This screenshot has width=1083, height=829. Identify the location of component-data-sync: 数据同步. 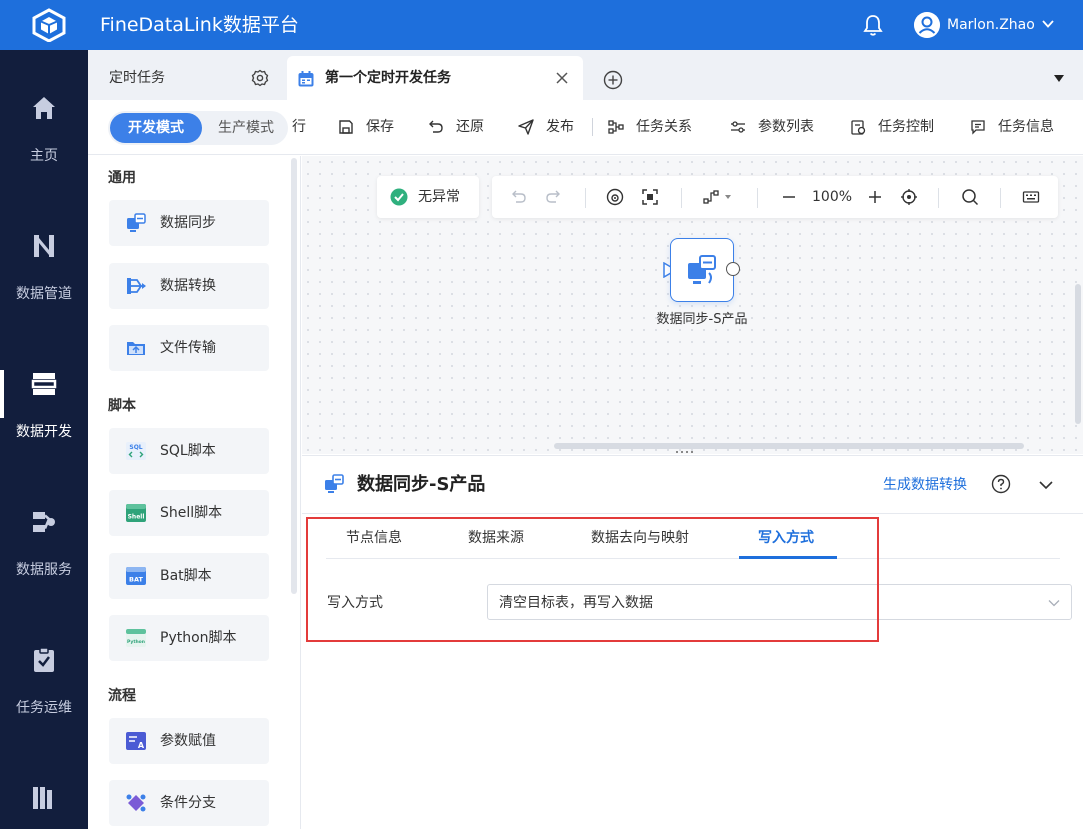
(189, 223).